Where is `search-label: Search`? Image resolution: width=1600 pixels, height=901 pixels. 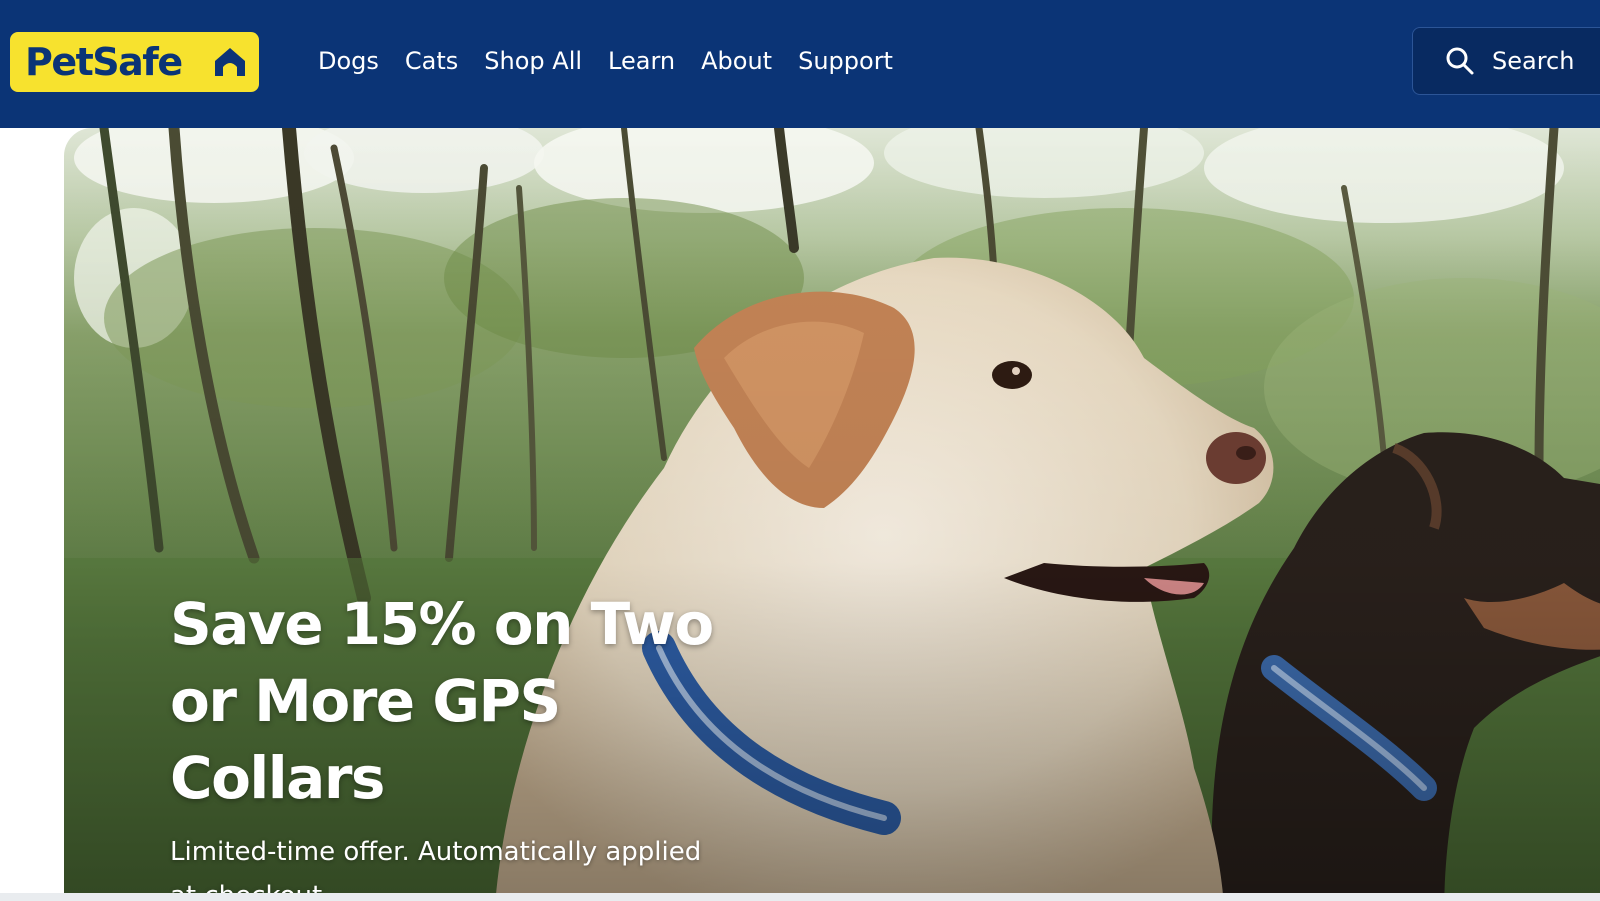 search-label: Search is located at coordinates (1533, 61).